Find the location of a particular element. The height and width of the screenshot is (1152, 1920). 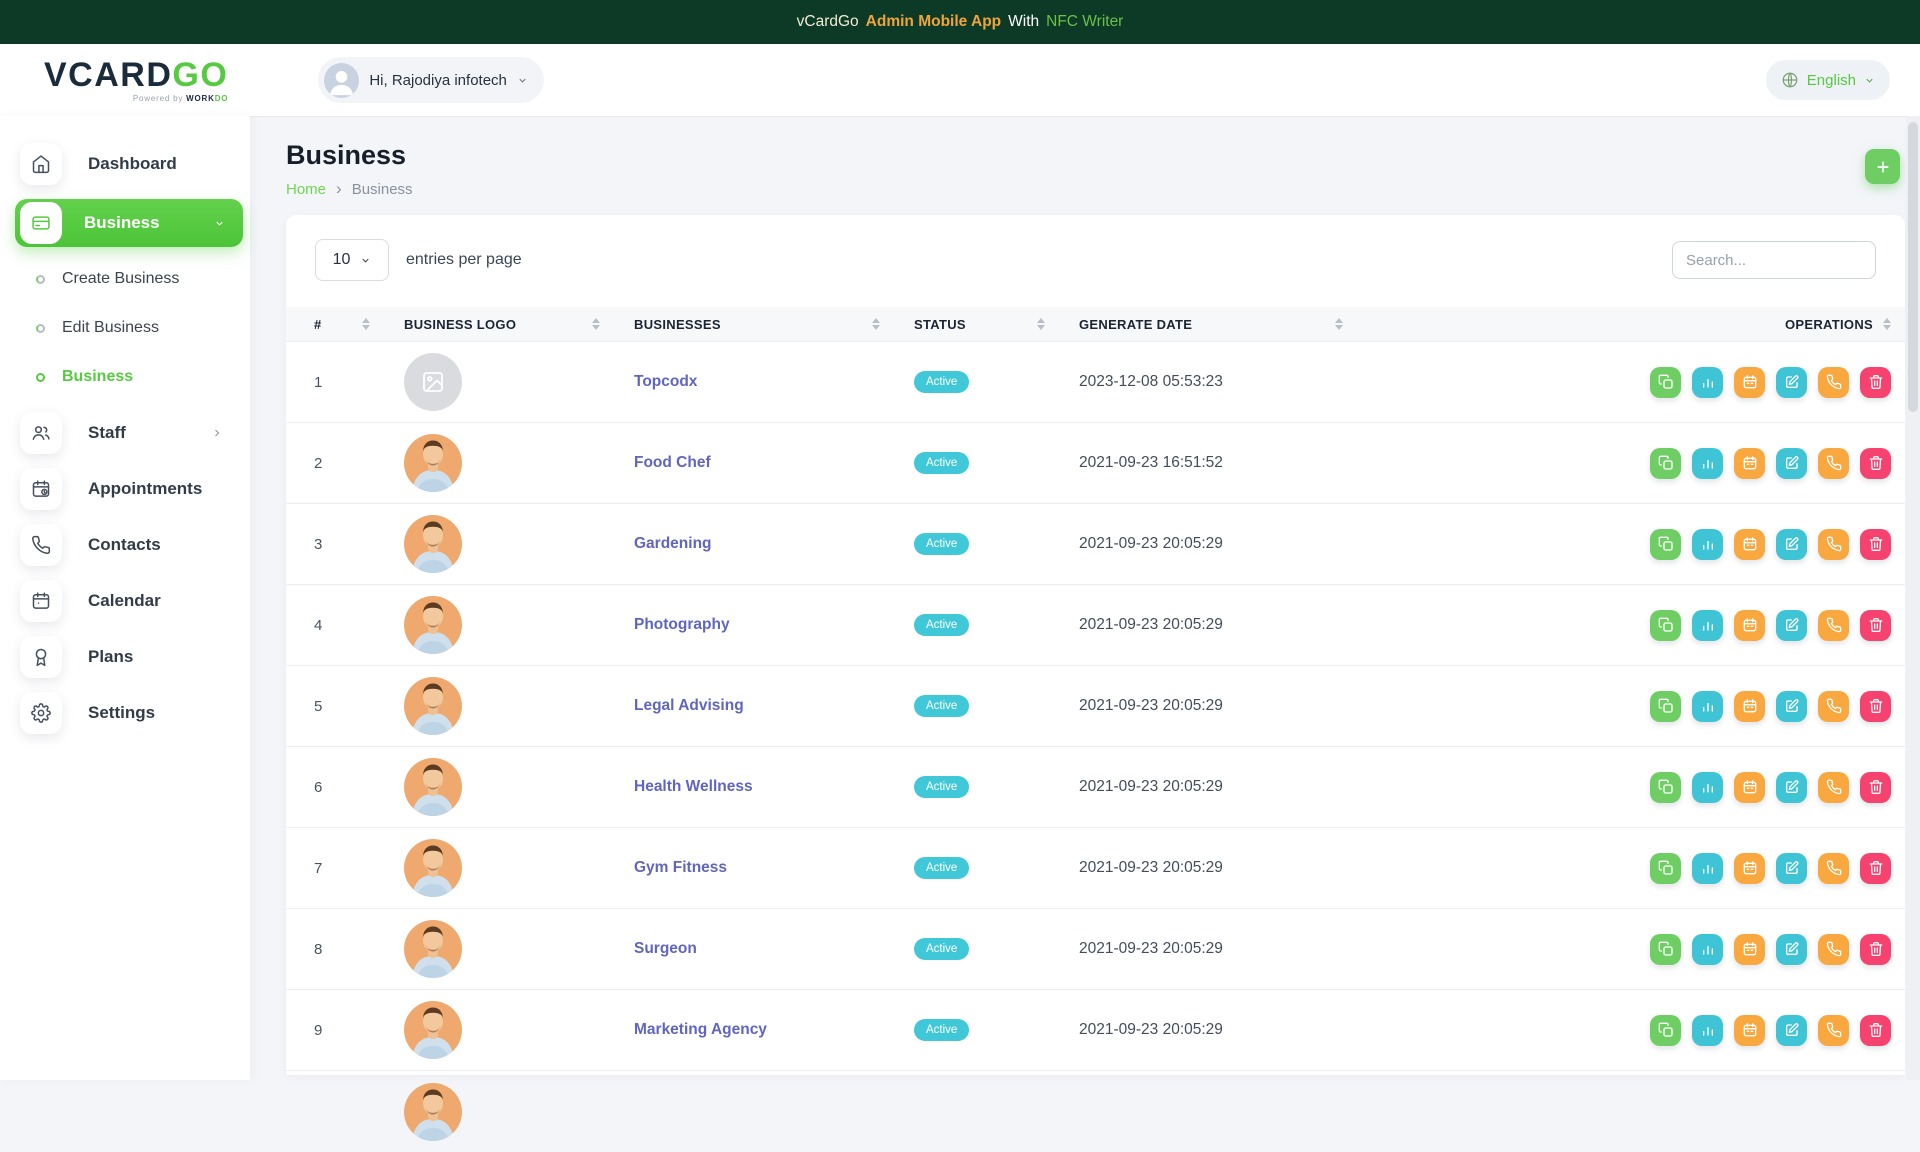

search-input is located at coordinates (1774, 260).